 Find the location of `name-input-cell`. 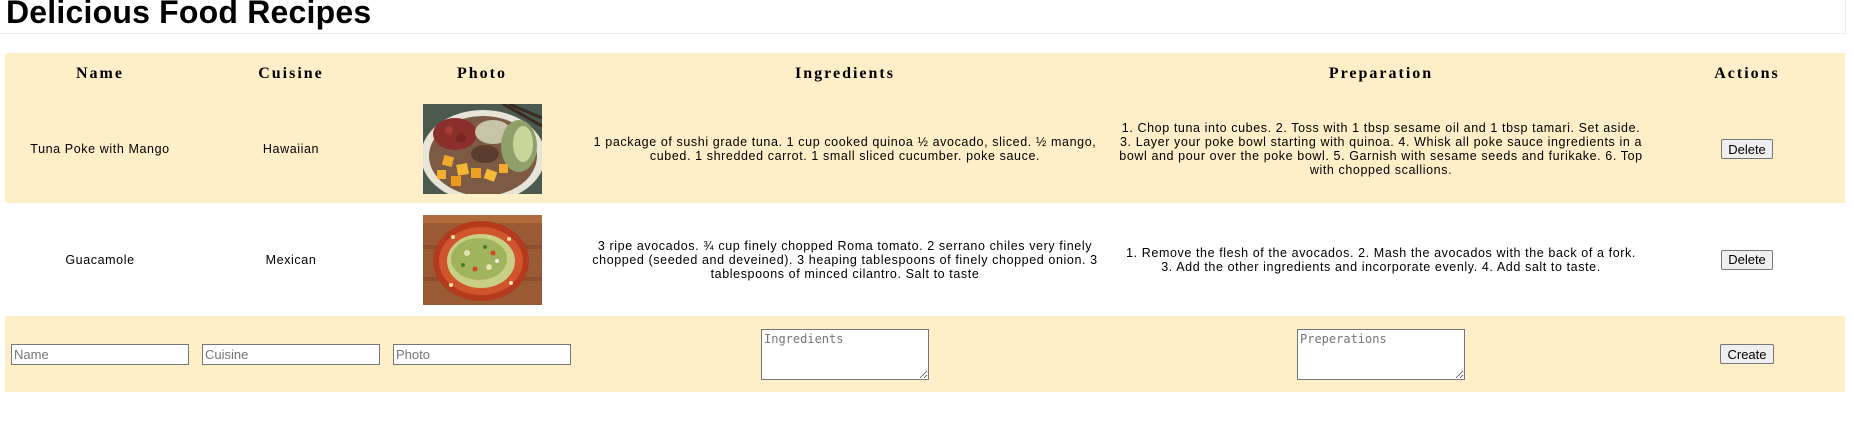

name-input-cell is located at coordinates (100, 354).